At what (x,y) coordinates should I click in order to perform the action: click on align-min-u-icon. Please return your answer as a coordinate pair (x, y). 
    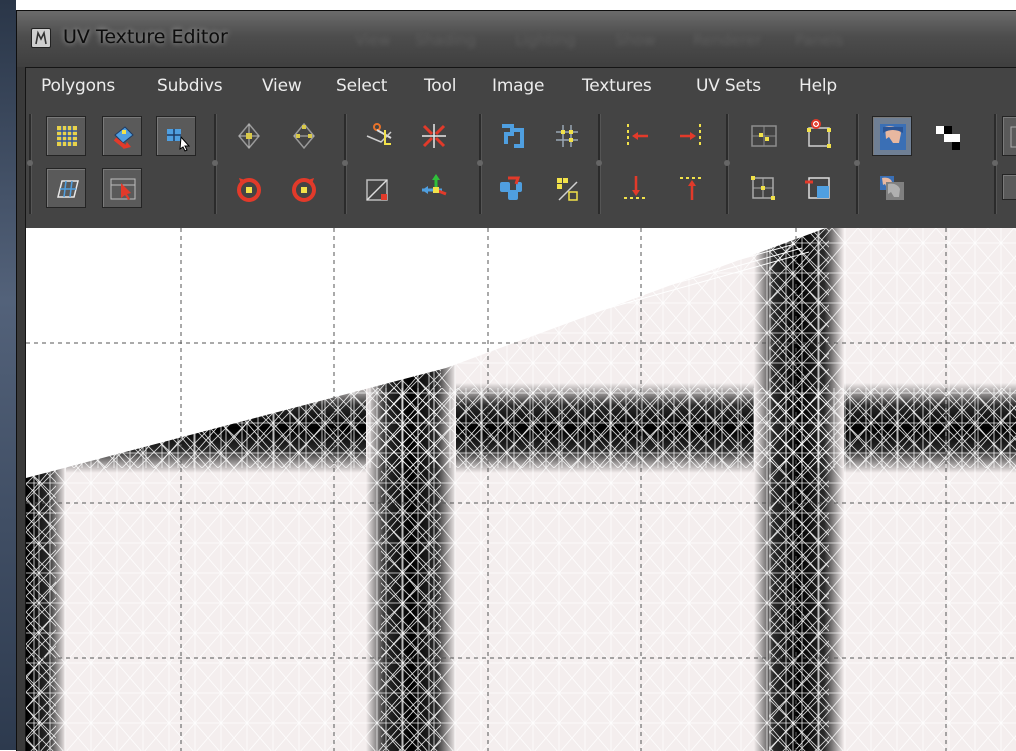
    Looking at the image, I should click on (636, 136).